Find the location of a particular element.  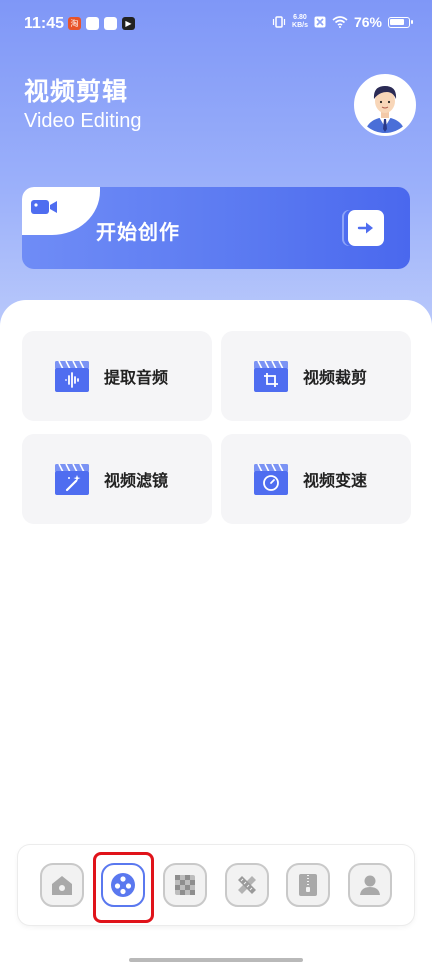

tool-video-speed: 视频变速 is located at coordinates (316, 479).